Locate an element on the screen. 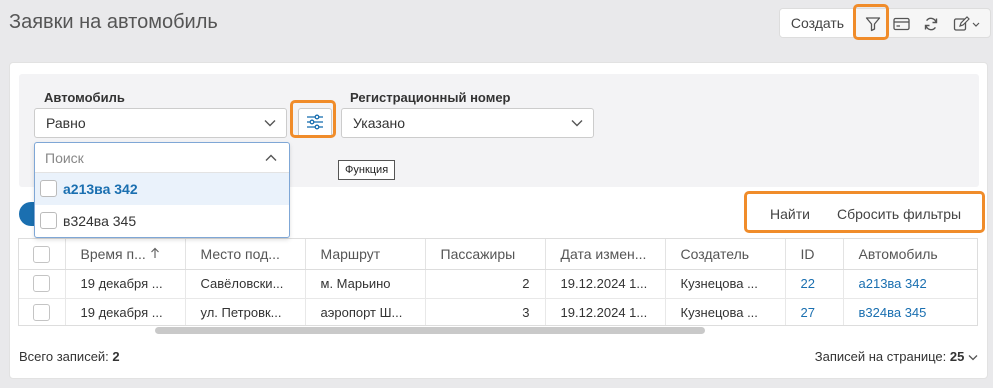 The image size is (993, 388). column-header: Создатель is located at coordinates (725, 254).